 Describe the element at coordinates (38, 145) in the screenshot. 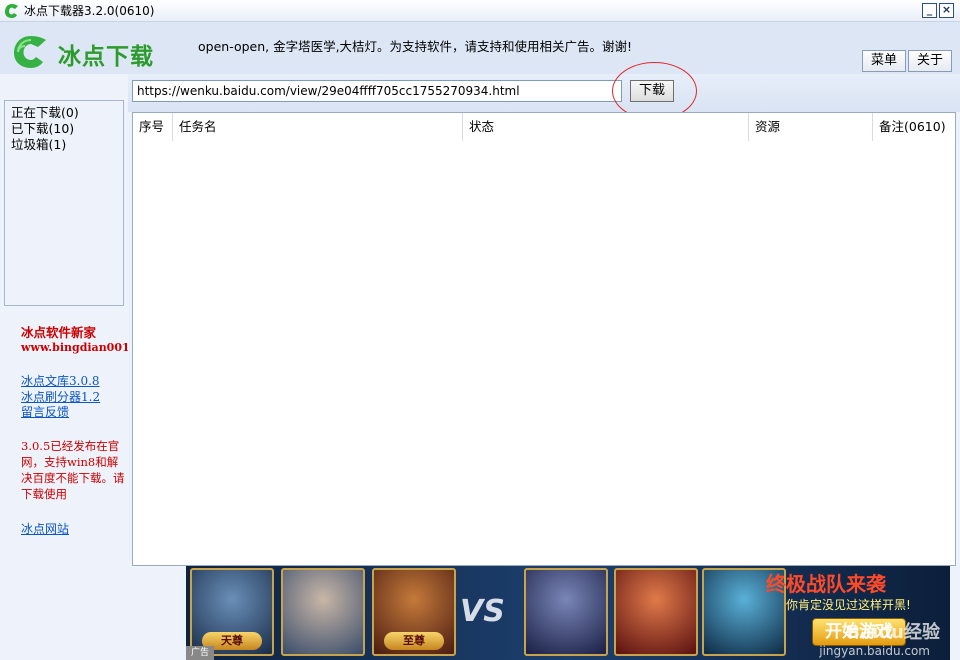

I see `category-trash: 垃圾箱(1)` at that location.